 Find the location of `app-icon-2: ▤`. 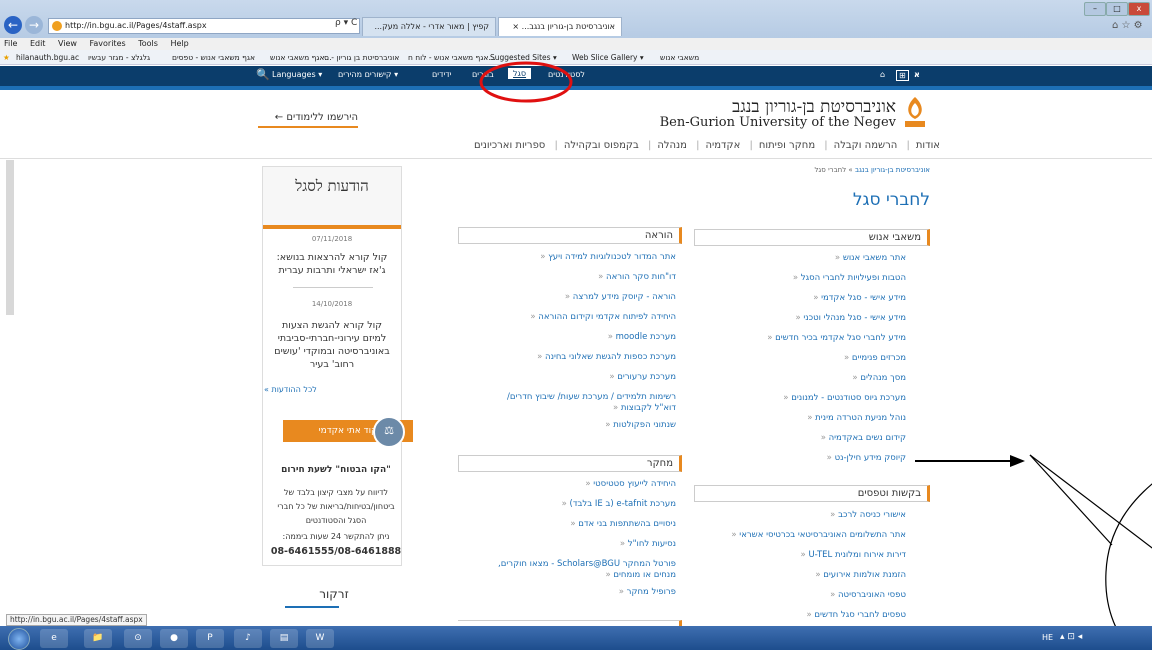

app-icon-2: ▤ is located at coordinates (284, 638).